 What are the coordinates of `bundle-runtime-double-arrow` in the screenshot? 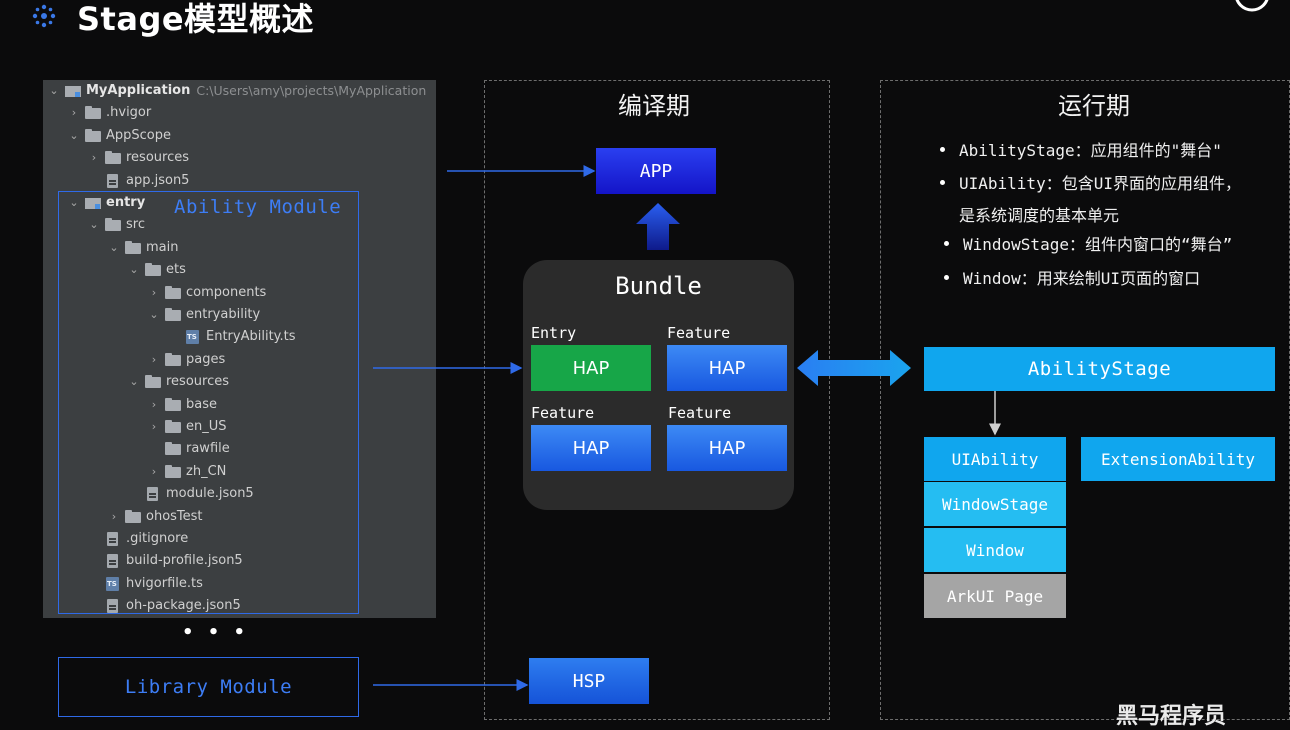 It's located at (854, 368).